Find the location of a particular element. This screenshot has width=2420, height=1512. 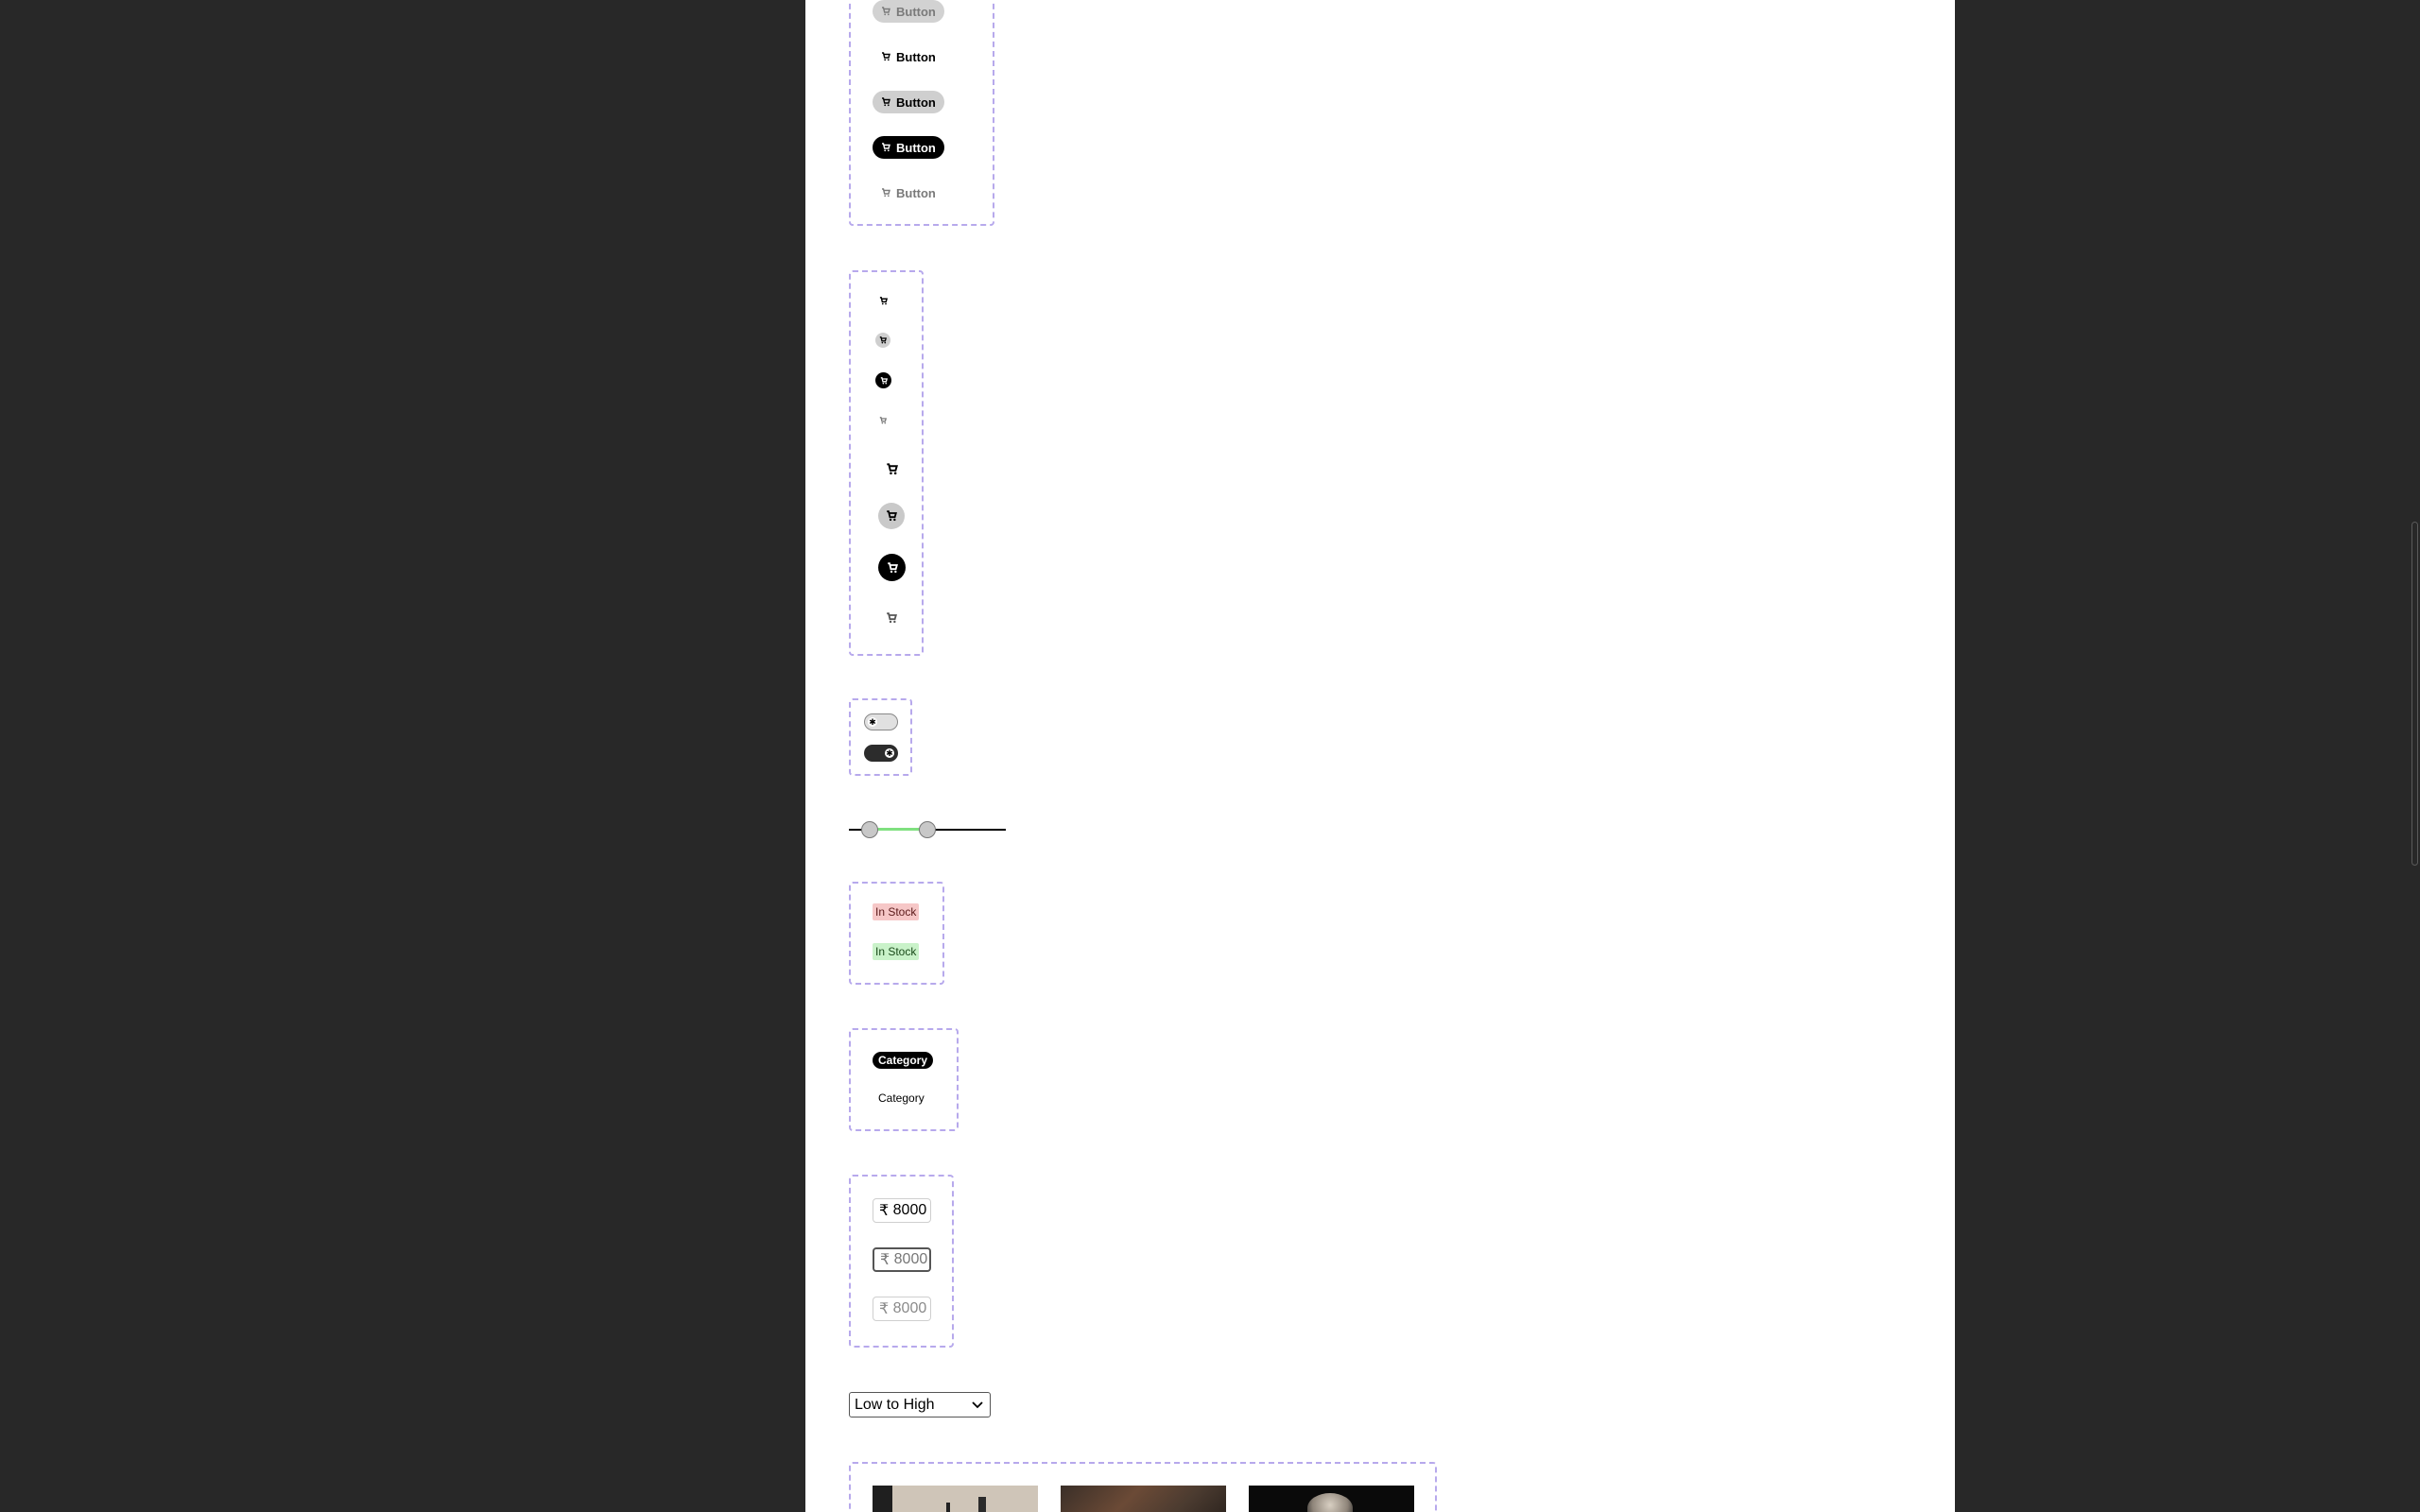

toggle-group is located at coordinates (881, 737).